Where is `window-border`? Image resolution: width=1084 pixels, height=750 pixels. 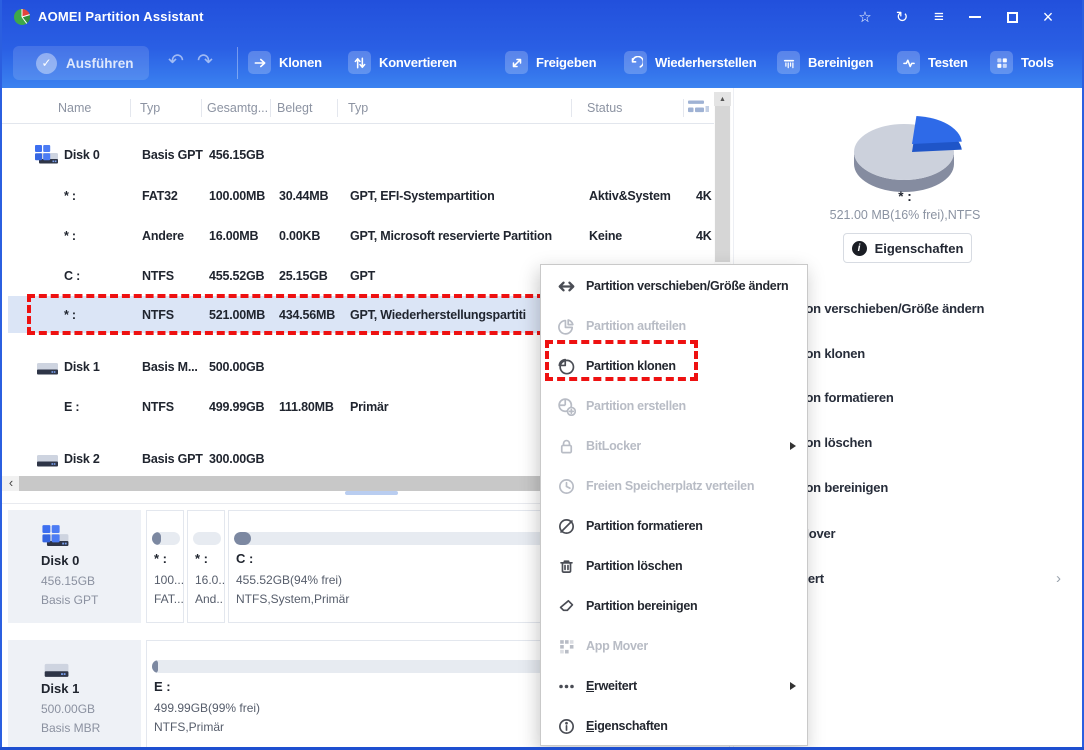
window-border is located at coordinates (1, 375).